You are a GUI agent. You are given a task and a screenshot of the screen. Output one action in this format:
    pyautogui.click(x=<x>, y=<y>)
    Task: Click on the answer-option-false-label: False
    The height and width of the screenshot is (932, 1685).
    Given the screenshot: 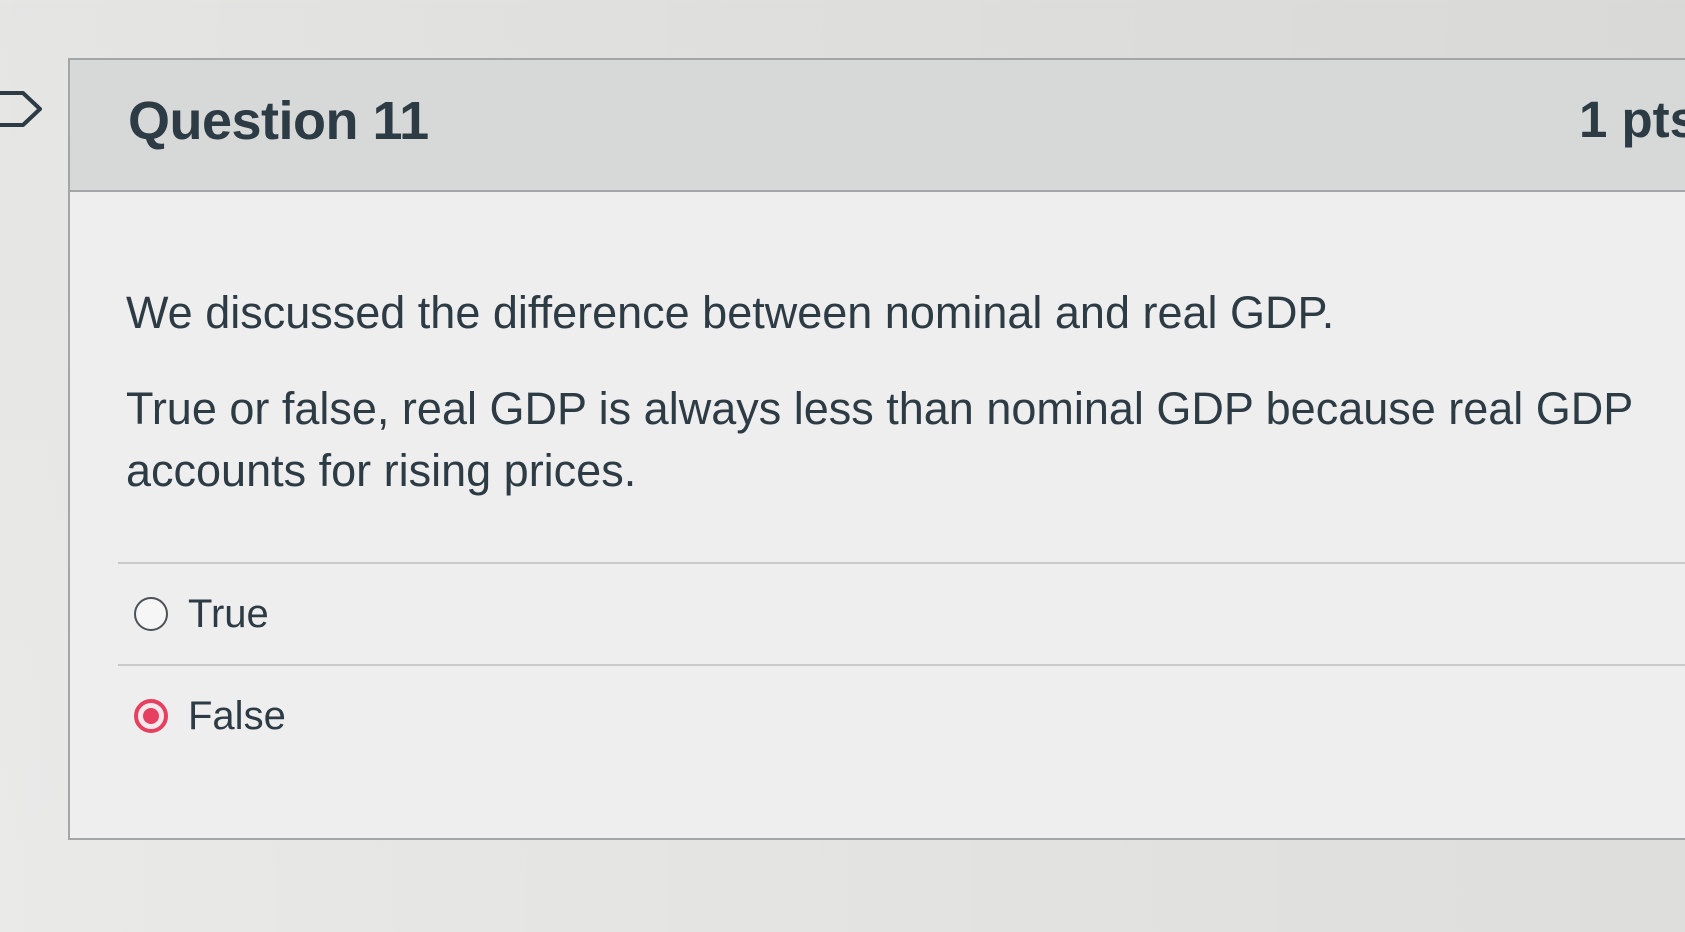 What is the action you would take?
    pyautogui.click(x=237, y=716)
    